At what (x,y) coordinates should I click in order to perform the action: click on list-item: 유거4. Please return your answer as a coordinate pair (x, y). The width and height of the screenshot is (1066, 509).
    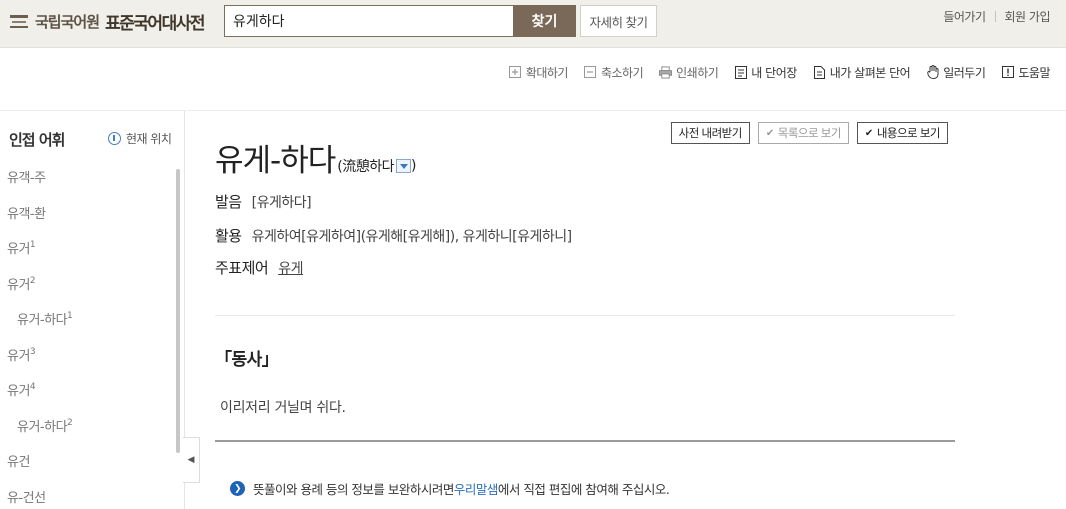
    Looking at the image, I should click on (88, 390).